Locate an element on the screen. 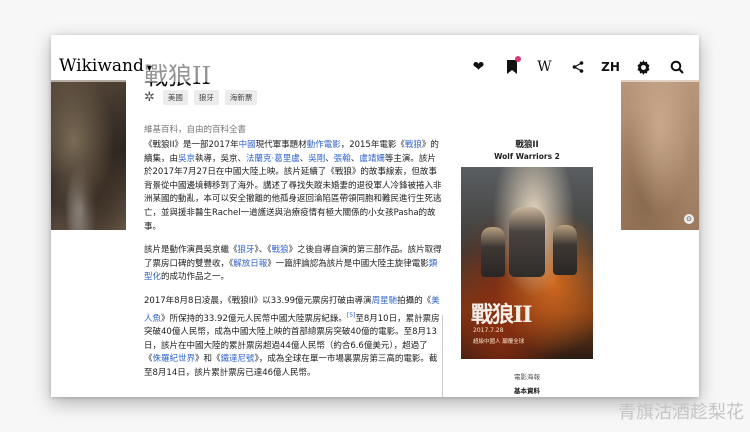 The height and width of the screenshot is (432, 750). article-link: 鐵達尼號 is located at coordinates (238, 359).